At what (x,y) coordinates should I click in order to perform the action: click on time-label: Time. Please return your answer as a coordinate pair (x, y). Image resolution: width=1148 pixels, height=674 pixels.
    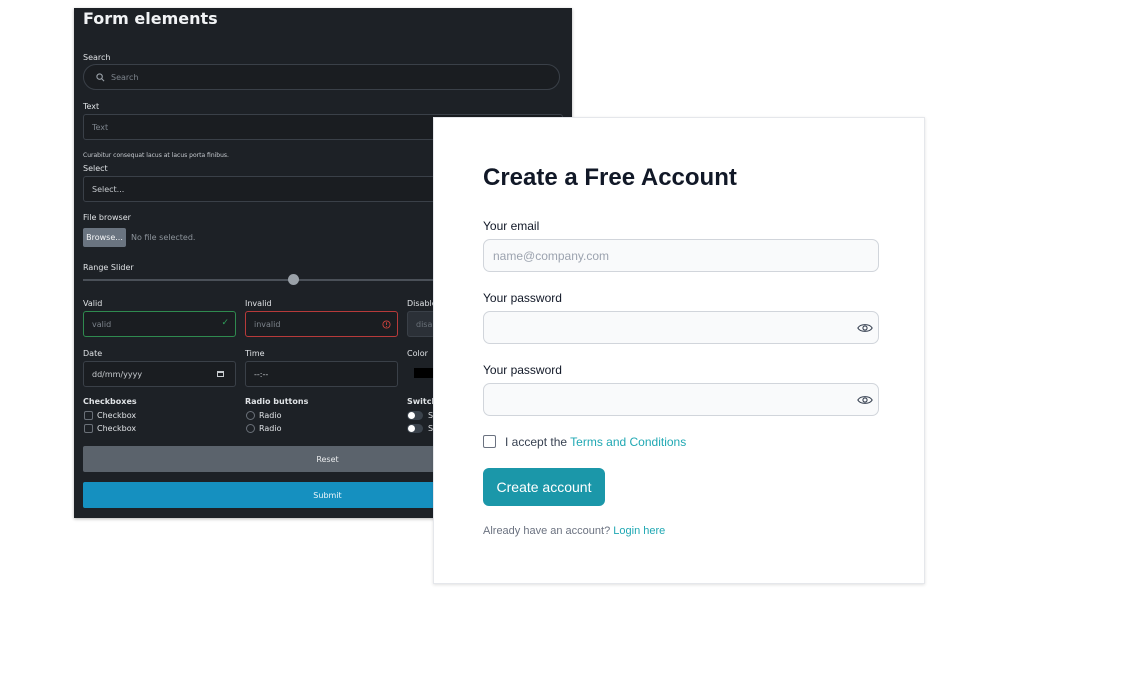
    Looking at the image, I should click on (255, 353).